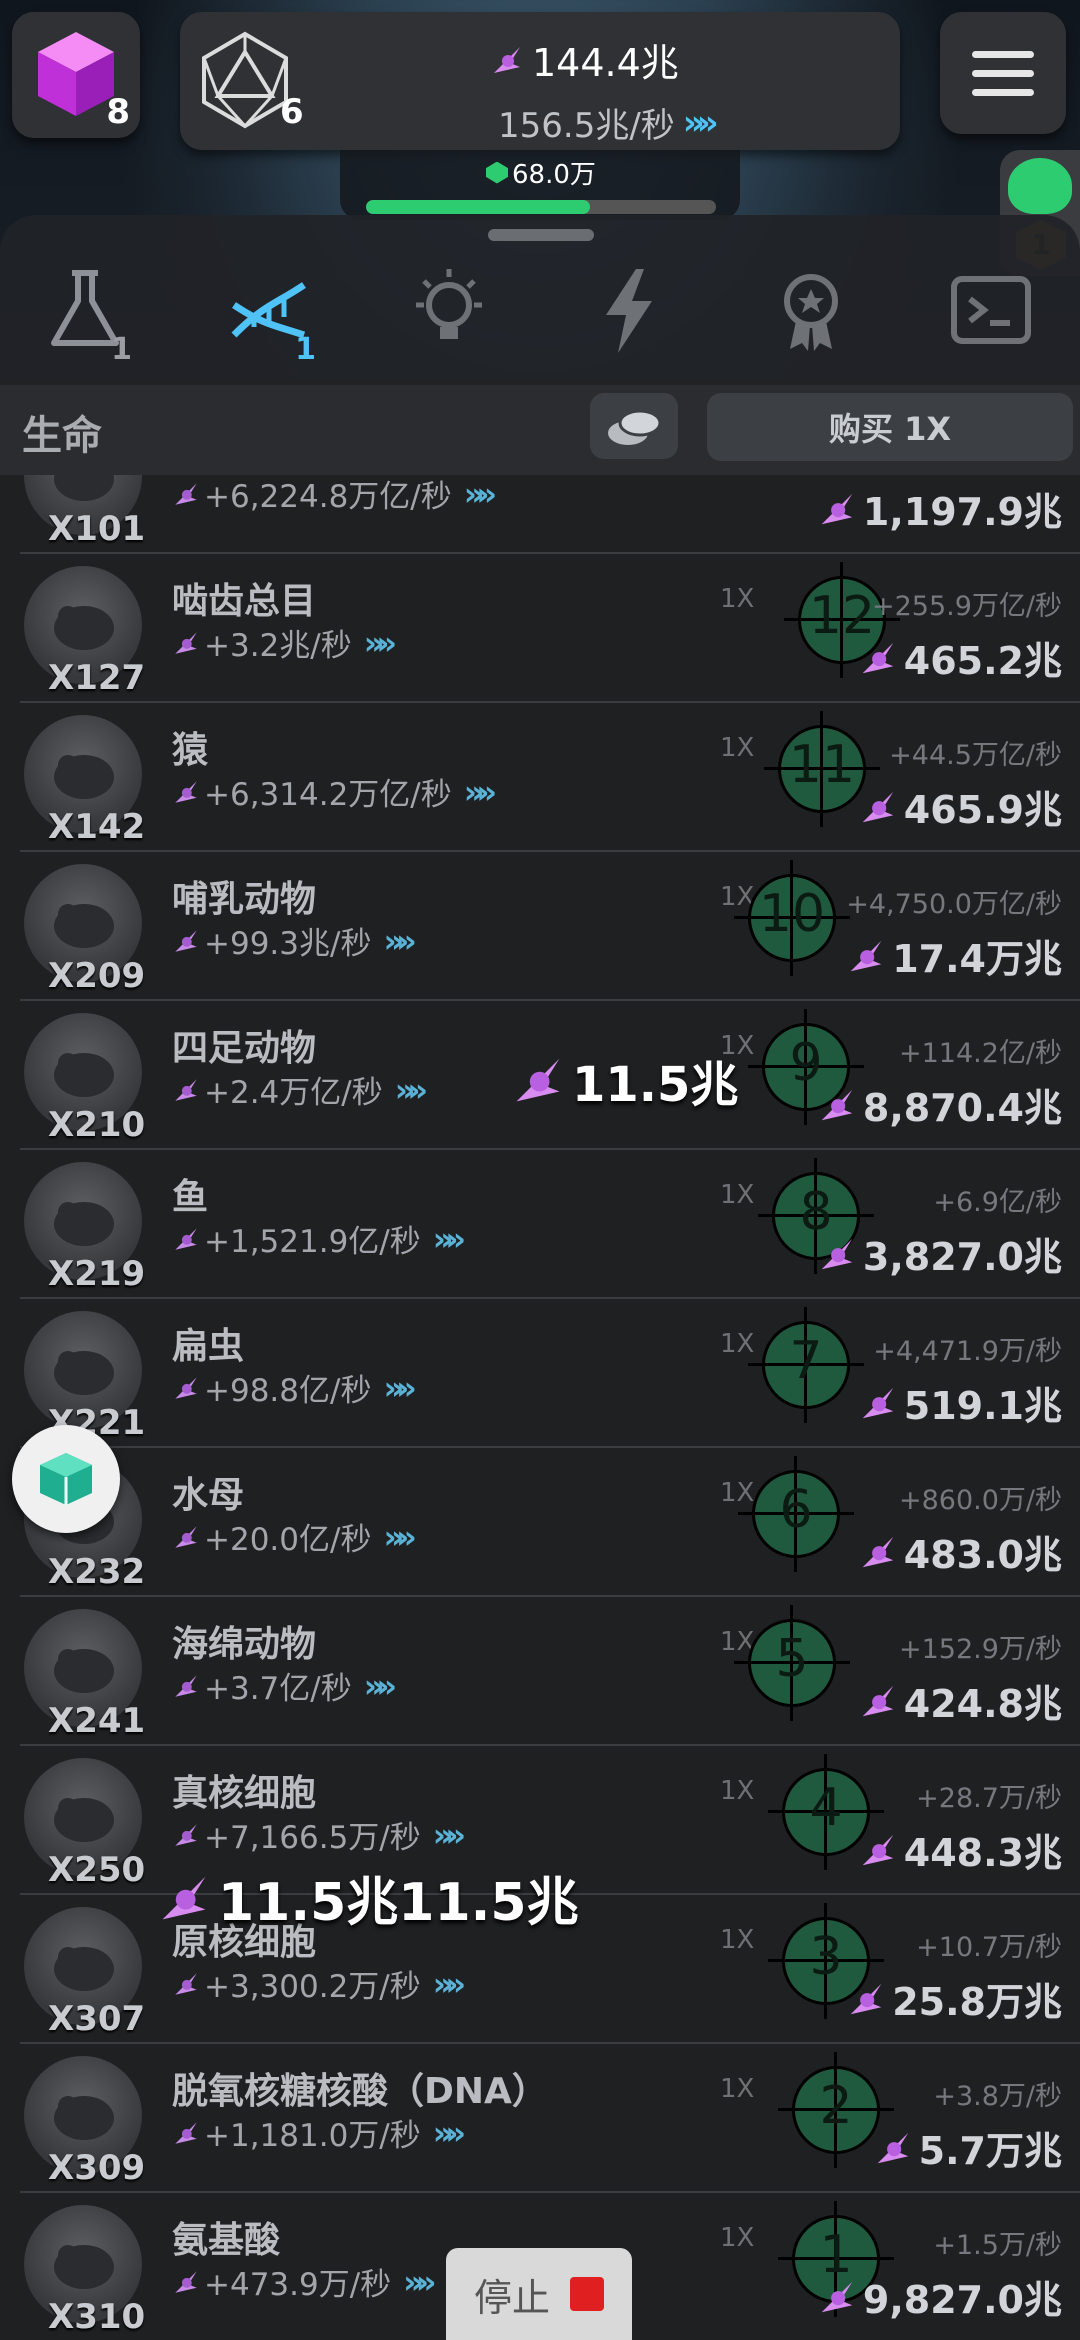 This screenshot has width=1080, height=2340. What do you see at coordinates (792, 918) in the screenshot?
I see `level-target: 10` at bounding box center [792, 918].